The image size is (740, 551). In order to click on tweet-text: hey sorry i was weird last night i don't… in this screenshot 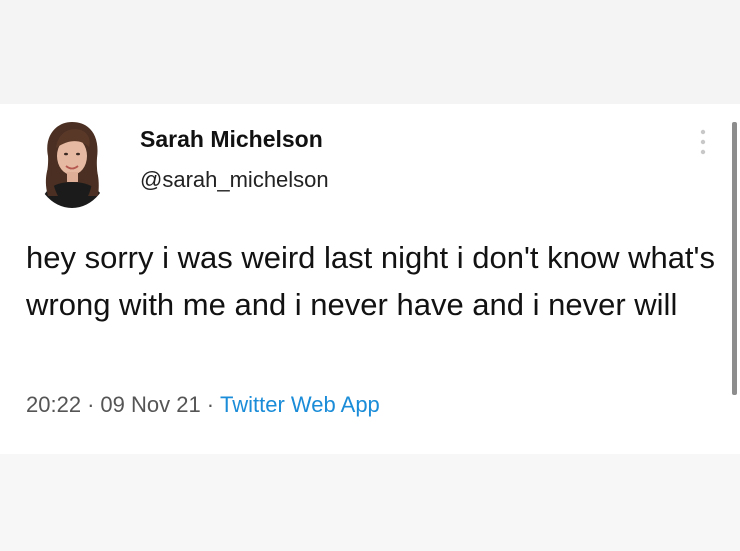, I will do `click(370, 281)`.